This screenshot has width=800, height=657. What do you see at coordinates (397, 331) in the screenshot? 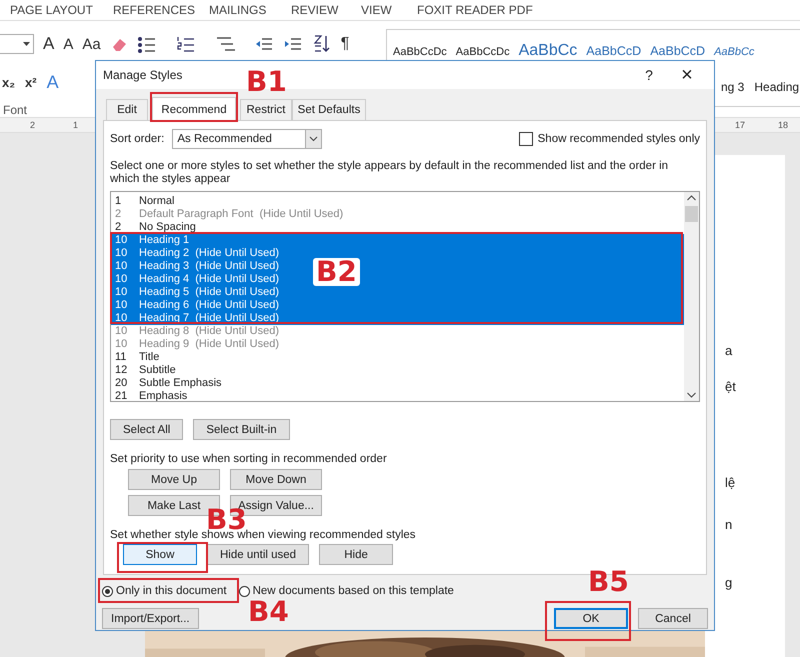
I see `style-list-item: 10 Heading 8 (Hide Until Used)` at bounding box center [397, 331].